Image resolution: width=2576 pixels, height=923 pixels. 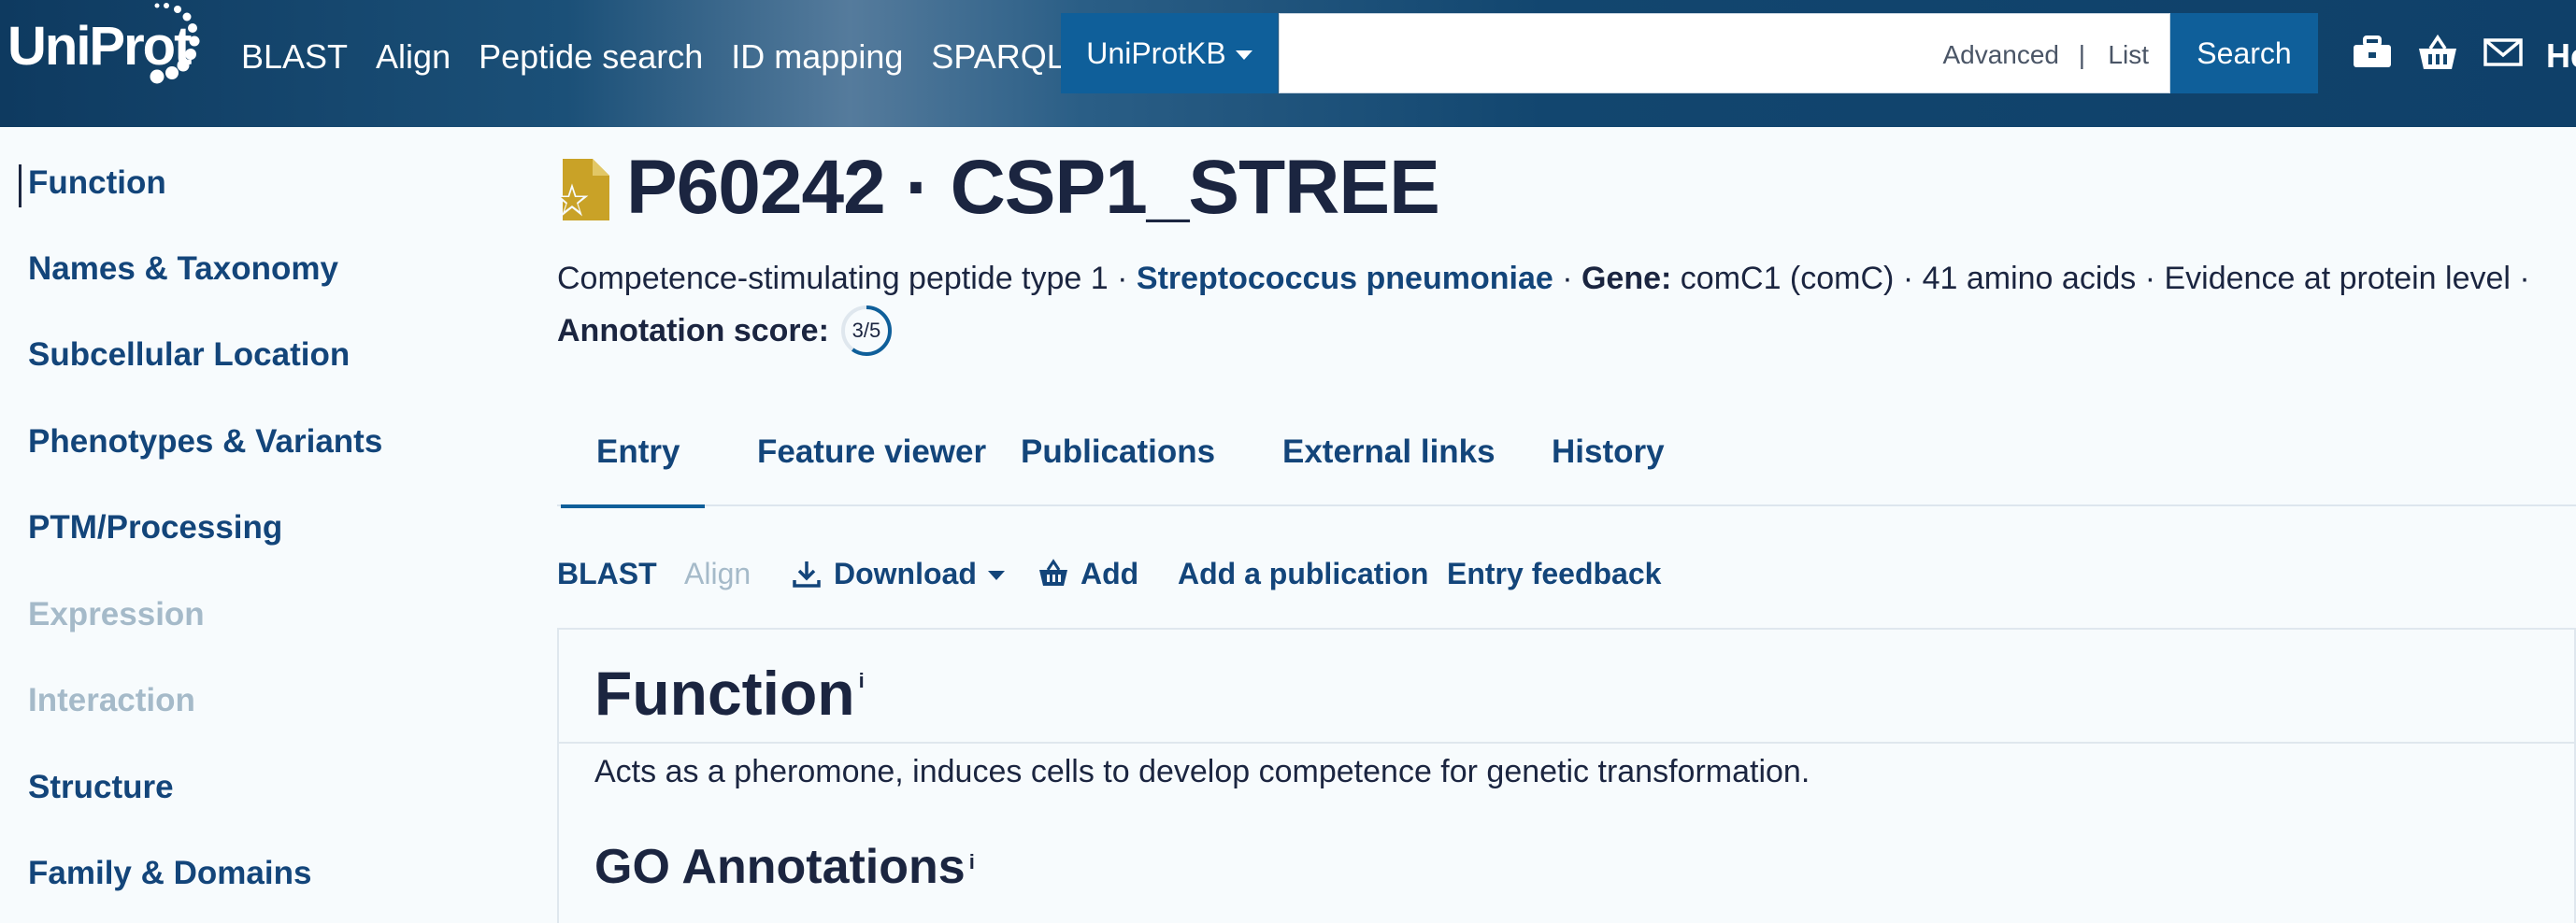 What do you see at coordinates (1567, 743) in the screenshot?
I see `section-divider` at bounding box center [1567, 743].